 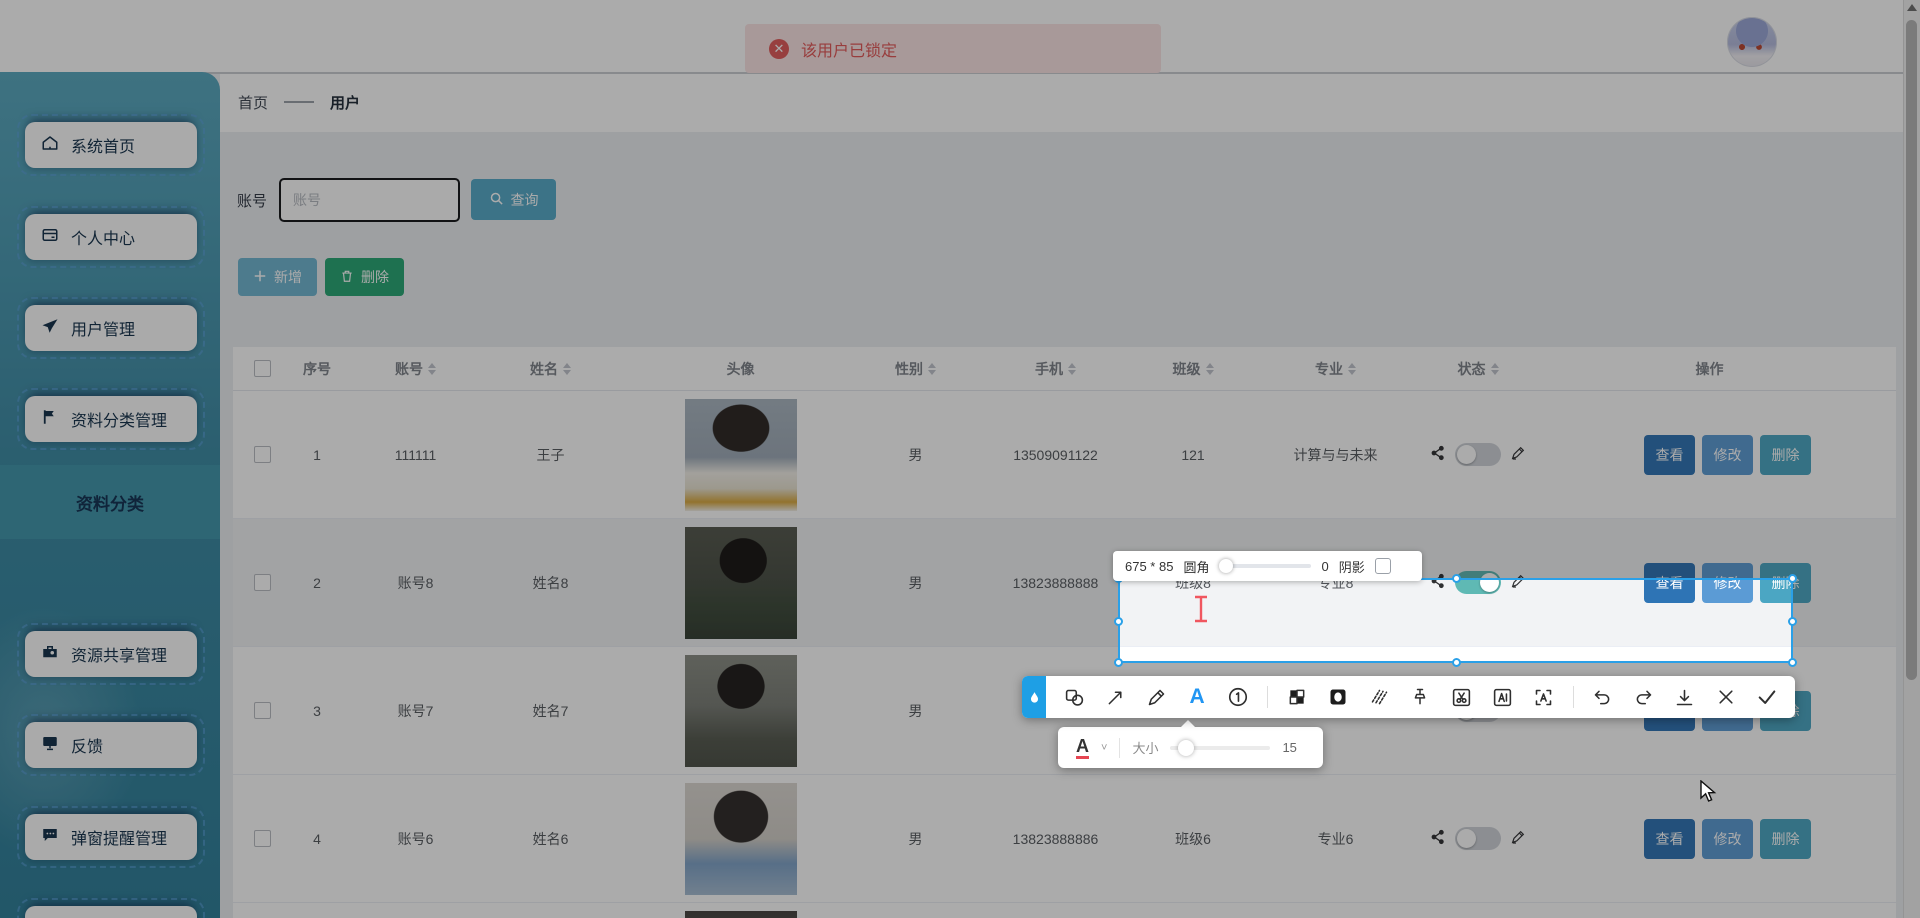 I want to click on snip-selection-region, so click(x=1455, y=620).